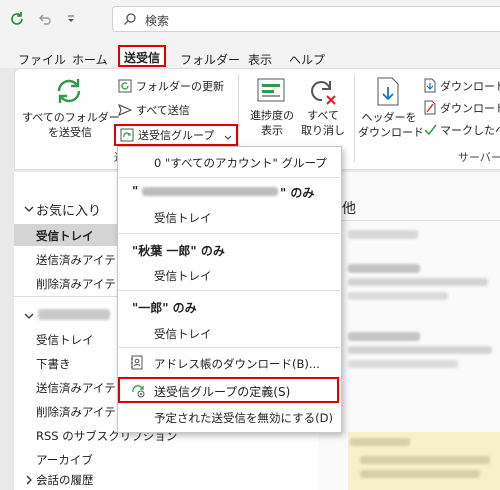 Image resolution: width=500 pixels, height=490 pixels. Describe the element at coordinates (90, 59) in the screenshot. I see `tab-home: ホーム` at that location.